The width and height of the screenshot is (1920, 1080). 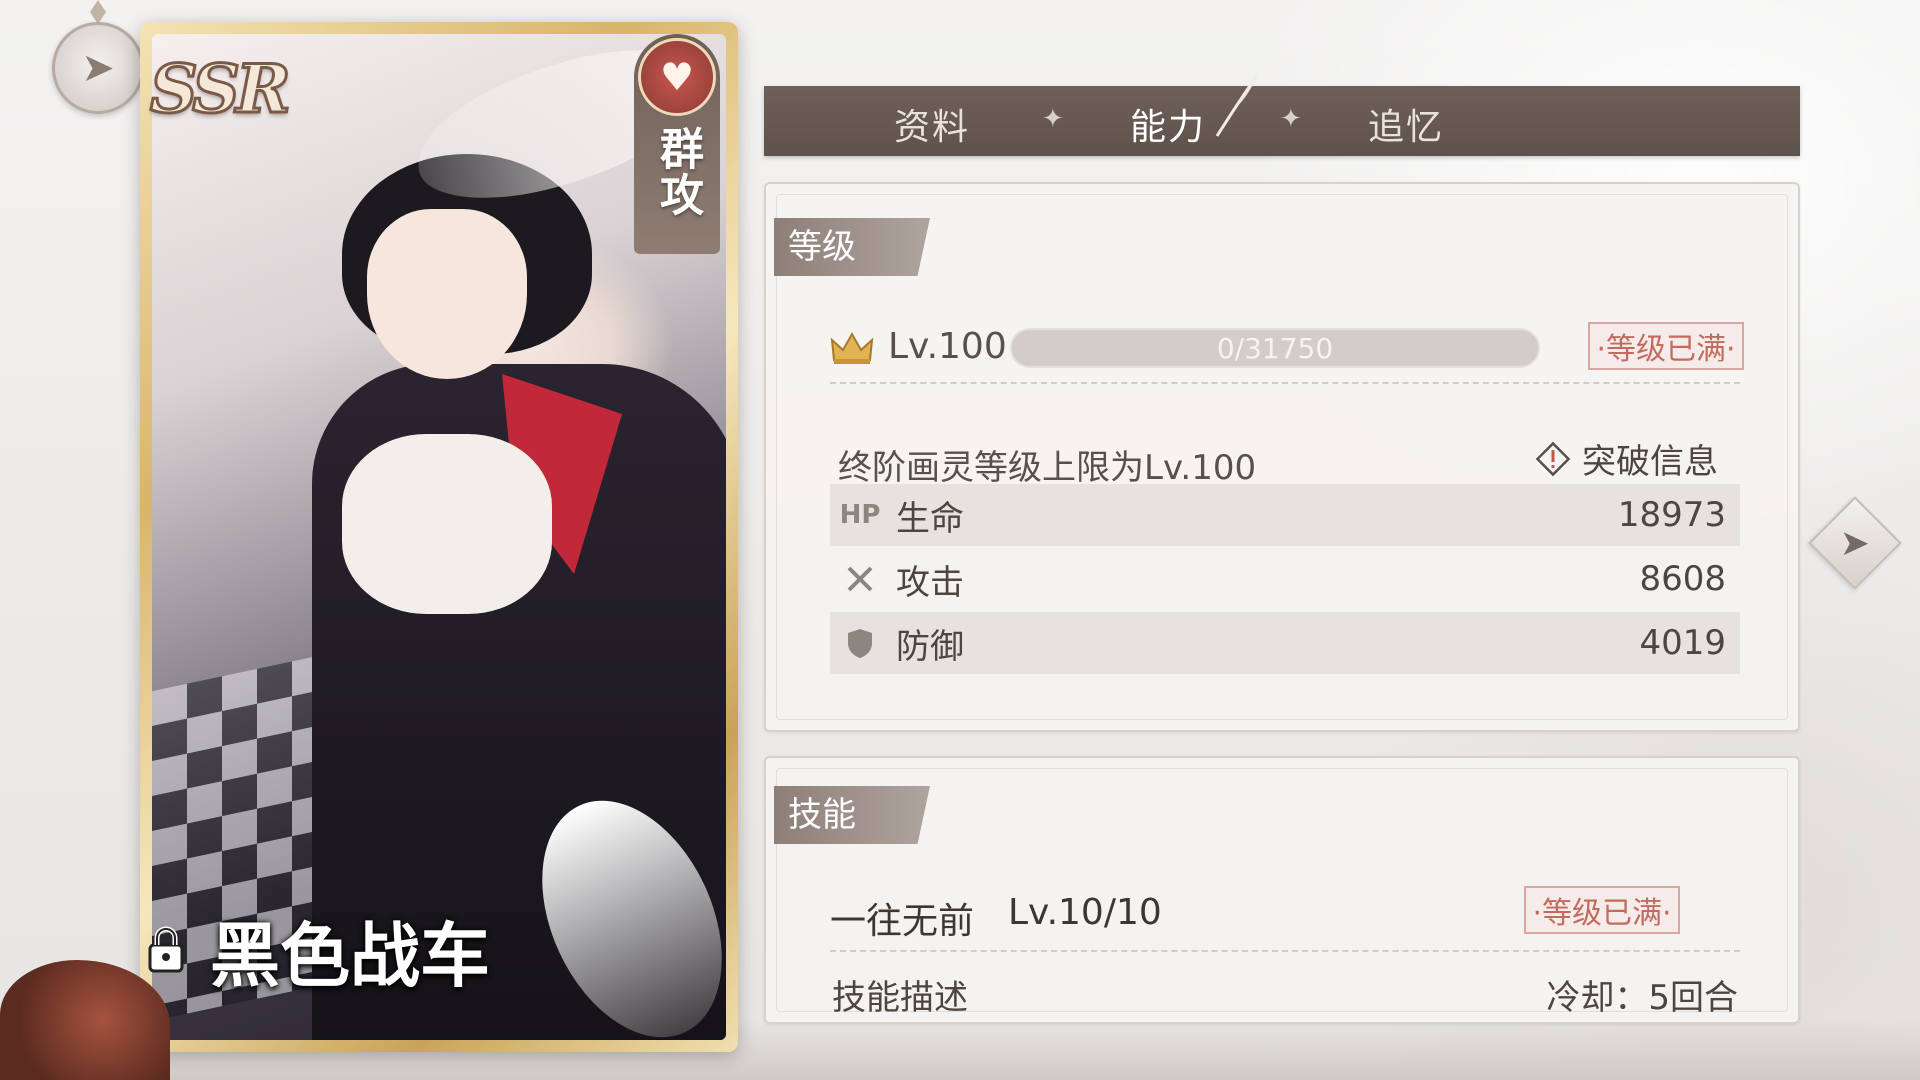 I want to click on figure-face, so click(x=447, y=294).